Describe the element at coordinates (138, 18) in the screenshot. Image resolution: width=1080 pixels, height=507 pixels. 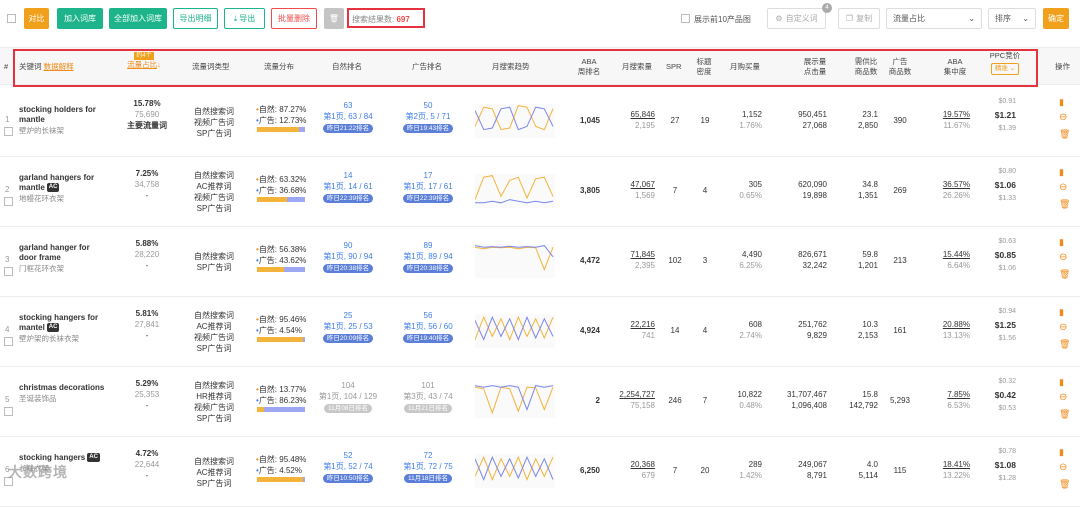
I see `add-all-to-library-button: 全部加入词库` at that location.